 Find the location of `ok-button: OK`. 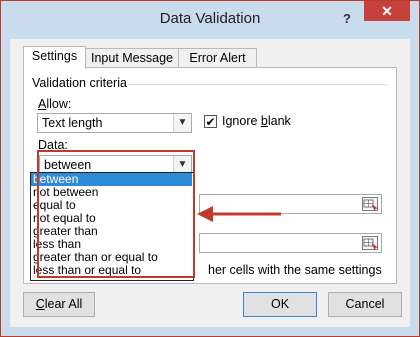

ok-button: OK is located at coordinates (280, 304).